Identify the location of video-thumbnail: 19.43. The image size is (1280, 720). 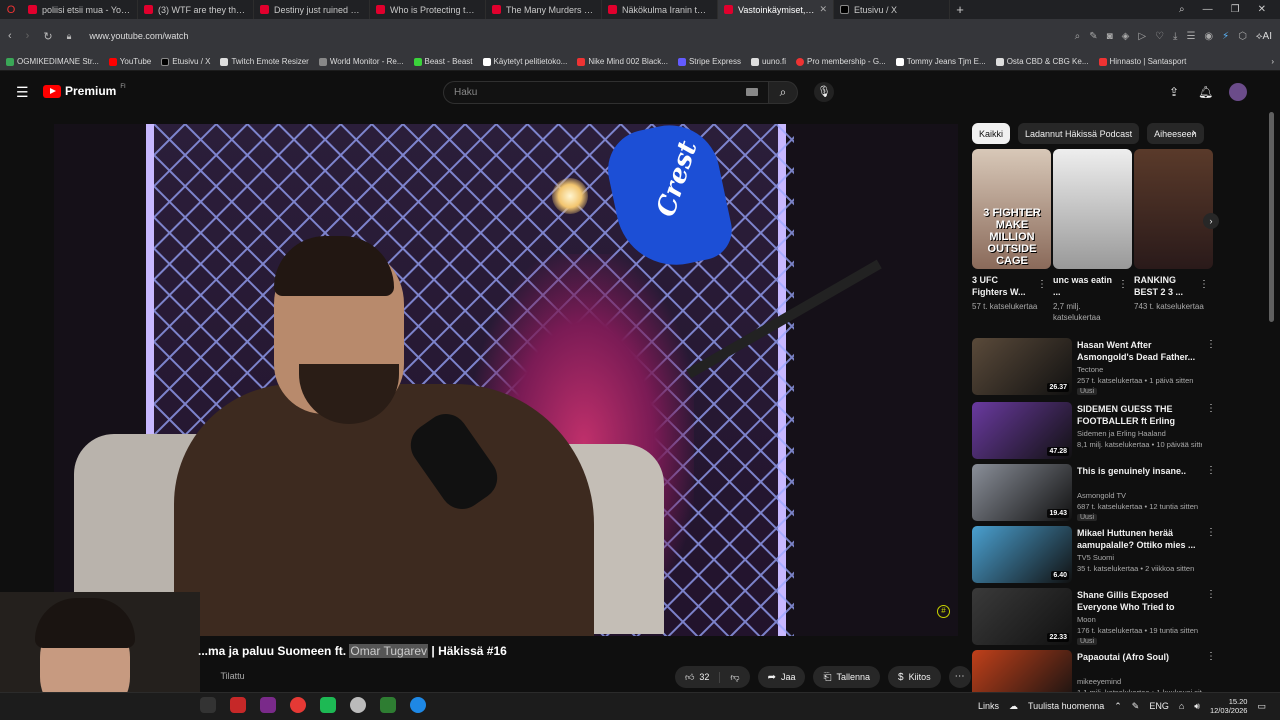
(1022, 492).